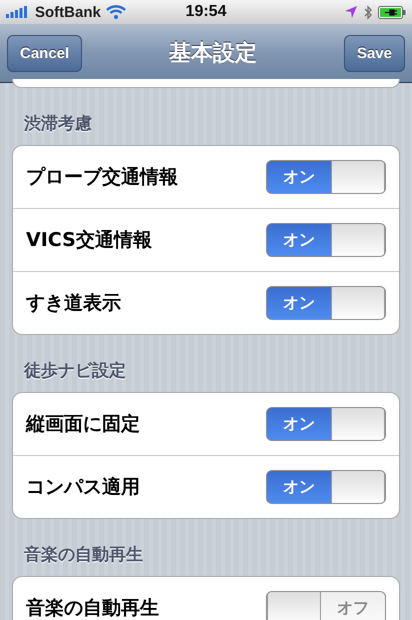  Describe the element at coordinates (89, 240) in the screenshot. I see `setting-label: VICS交通情報` at that location.